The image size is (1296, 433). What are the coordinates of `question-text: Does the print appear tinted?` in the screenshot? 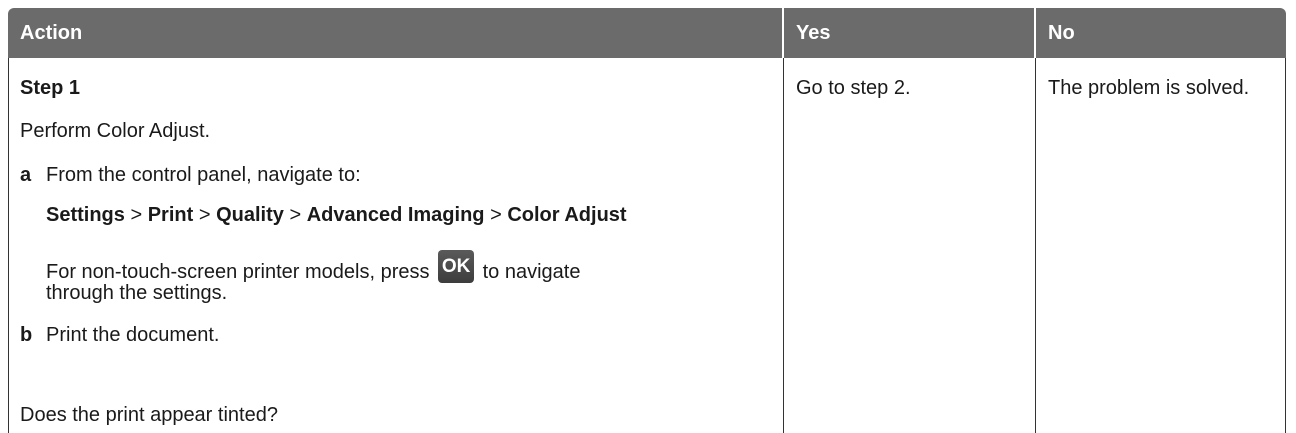 It's located at (149, 415).